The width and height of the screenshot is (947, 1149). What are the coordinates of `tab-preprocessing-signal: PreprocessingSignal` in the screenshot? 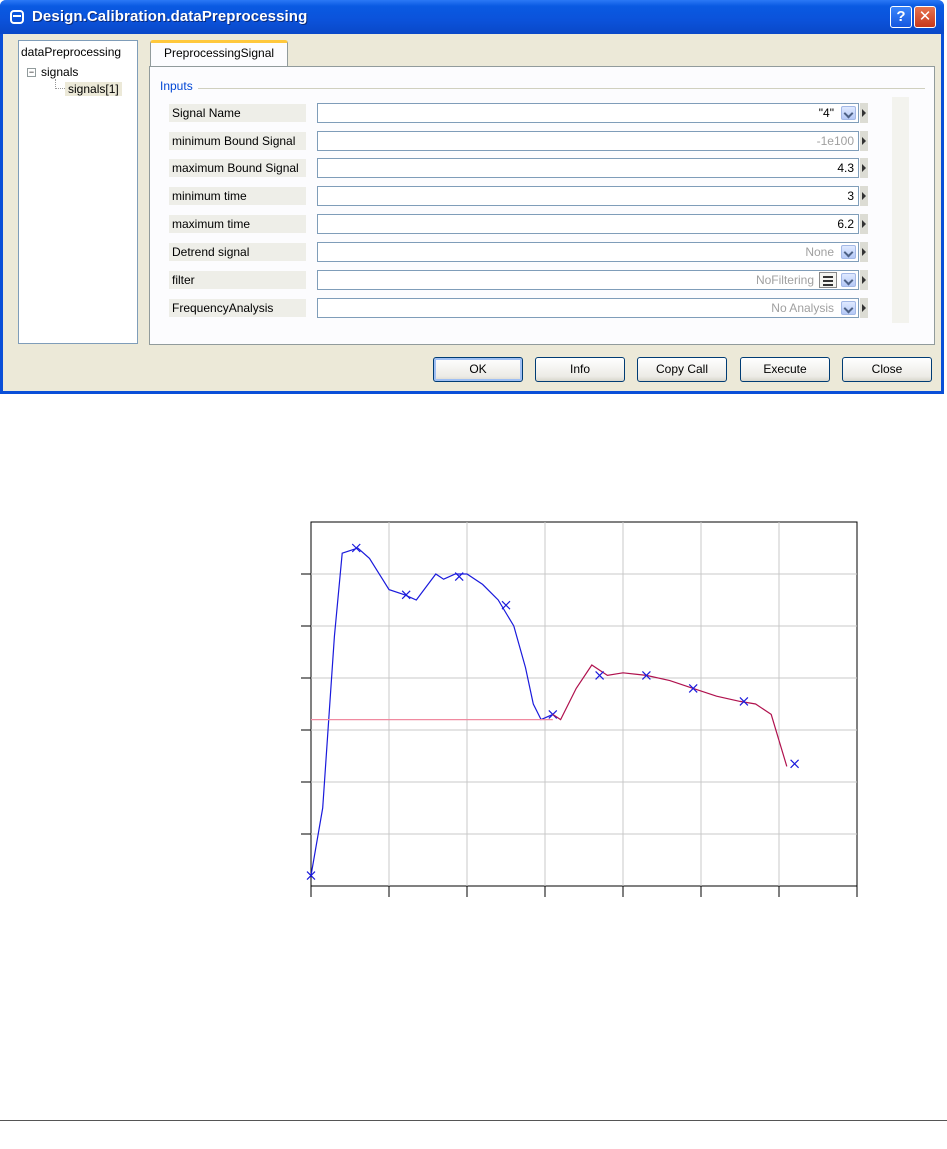 It's located at (219, 53).